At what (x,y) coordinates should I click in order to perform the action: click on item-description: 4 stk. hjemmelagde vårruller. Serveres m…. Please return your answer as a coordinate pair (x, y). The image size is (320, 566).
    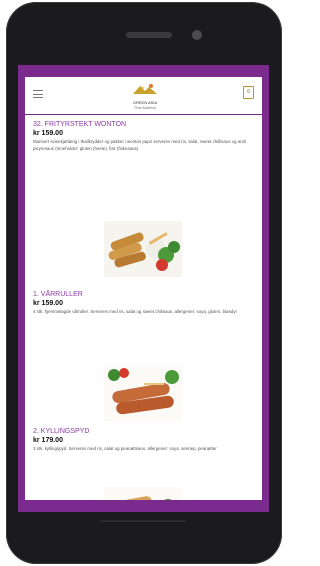
    Looking at the image, I should click on (135, 311).